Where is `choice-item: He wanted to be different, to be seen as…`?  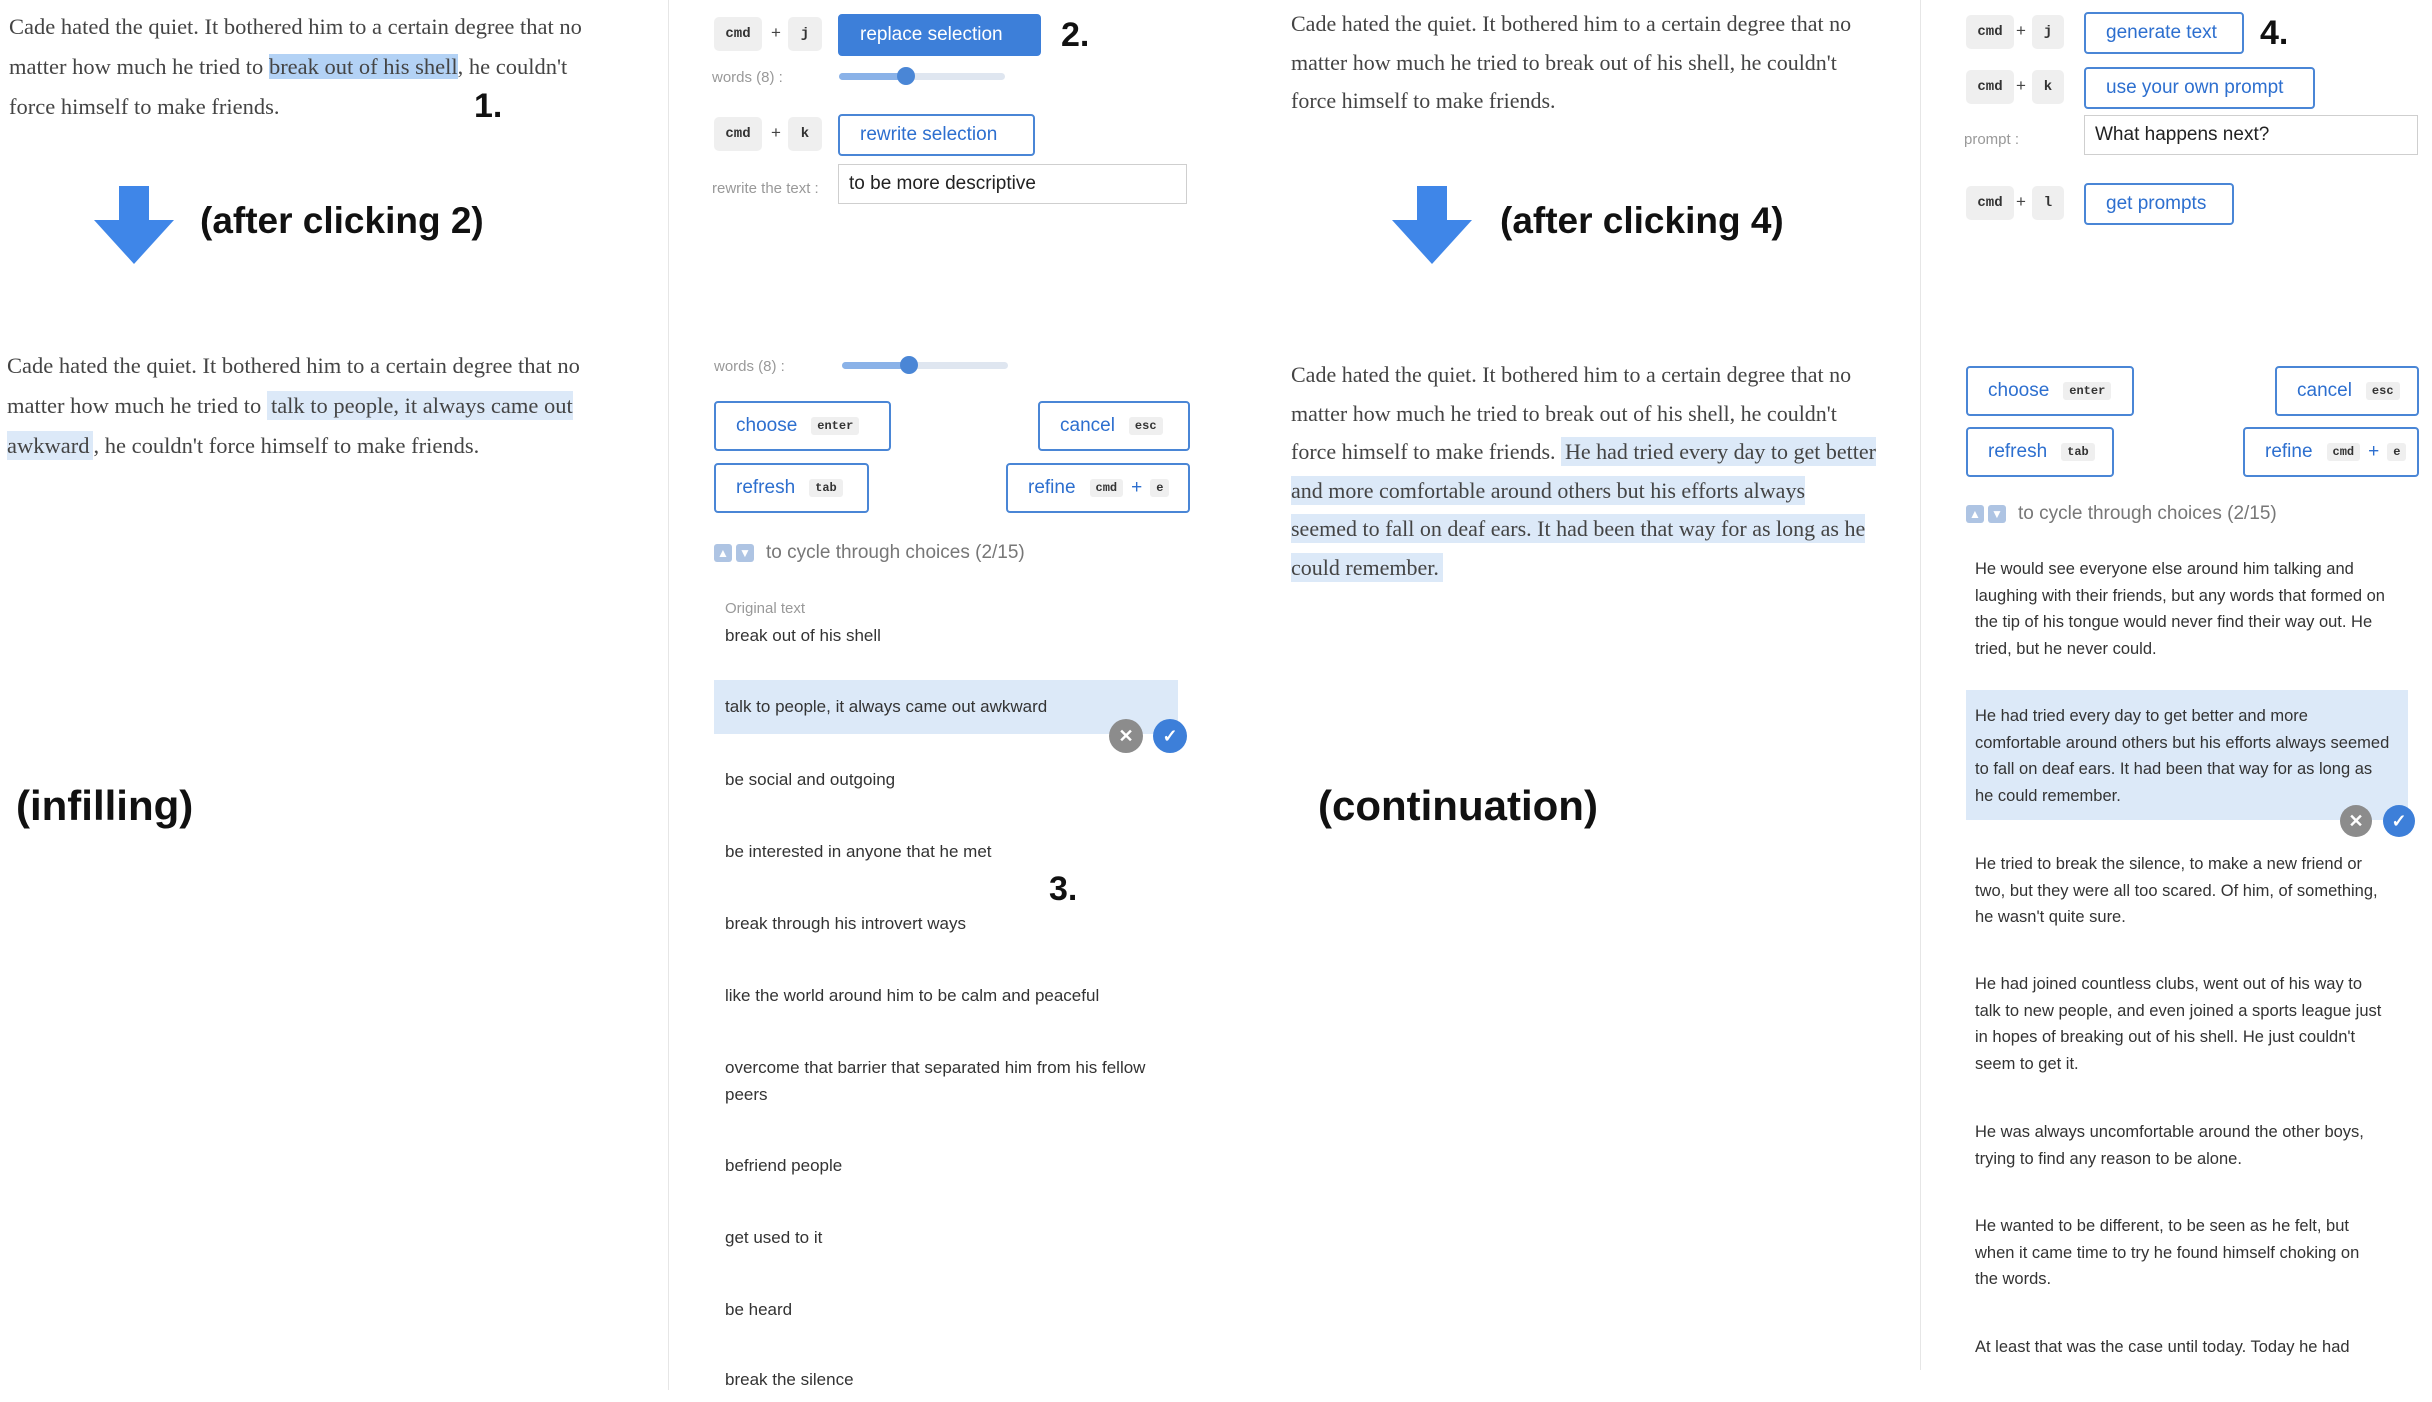 choice-item: He wanted to be different, to be seen as… is located at coordinates (2180, 1253).